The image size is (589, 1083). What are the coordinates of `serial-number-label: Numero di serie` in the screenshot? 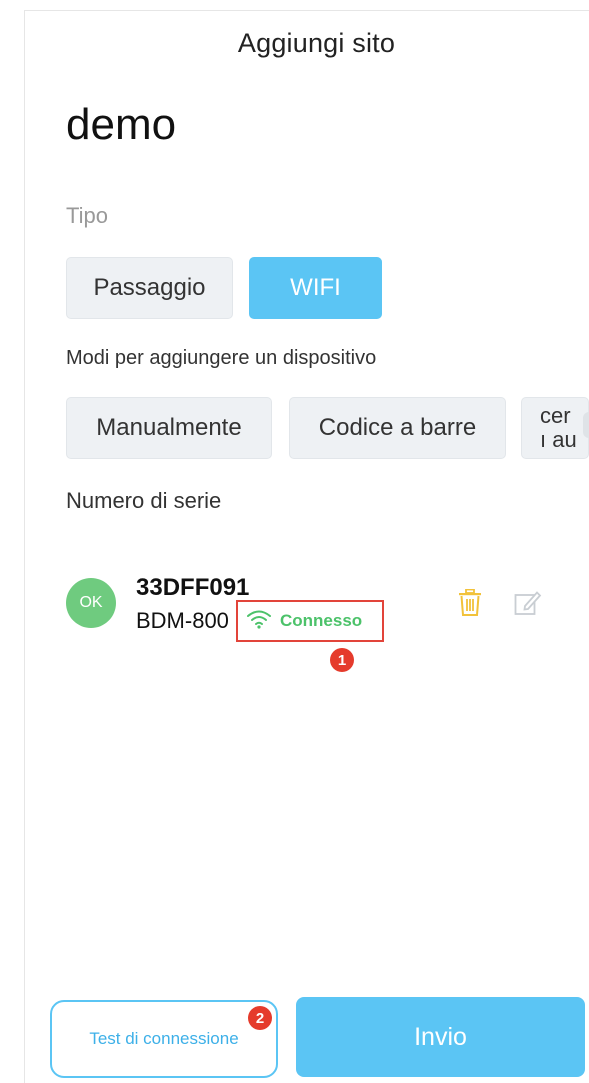 It's located at (144, 500).